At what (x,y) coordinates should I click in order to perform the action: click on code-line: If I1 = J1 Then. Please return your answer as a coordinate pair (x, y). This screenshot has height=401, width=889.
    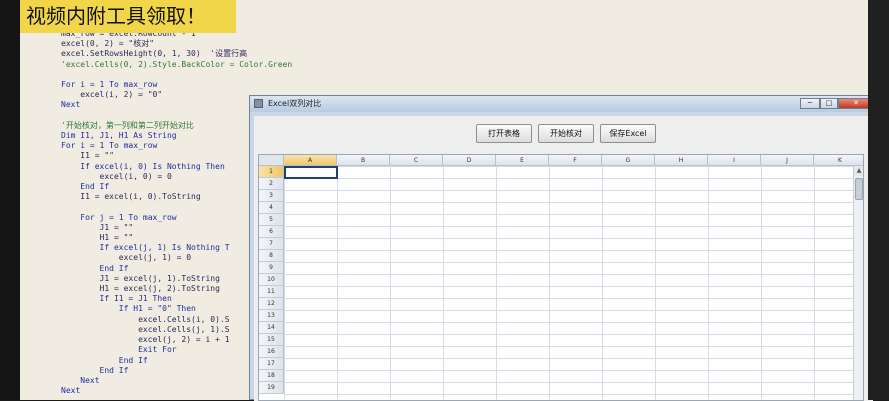
    Looking at the image, I should click on (116, 299).